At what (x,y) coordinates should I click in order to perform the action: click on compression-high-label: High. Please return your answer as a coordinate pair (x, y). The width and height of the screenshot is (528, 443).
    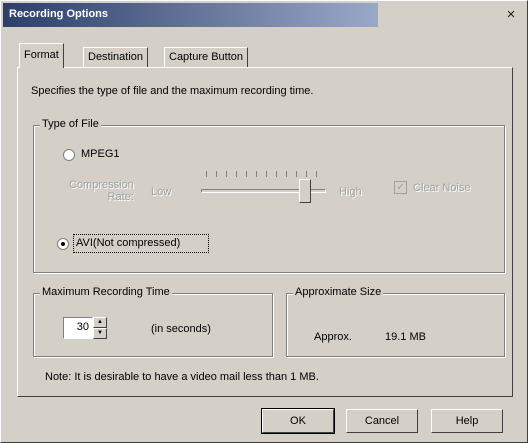
    Looking at the image, I should click on (350, 192).